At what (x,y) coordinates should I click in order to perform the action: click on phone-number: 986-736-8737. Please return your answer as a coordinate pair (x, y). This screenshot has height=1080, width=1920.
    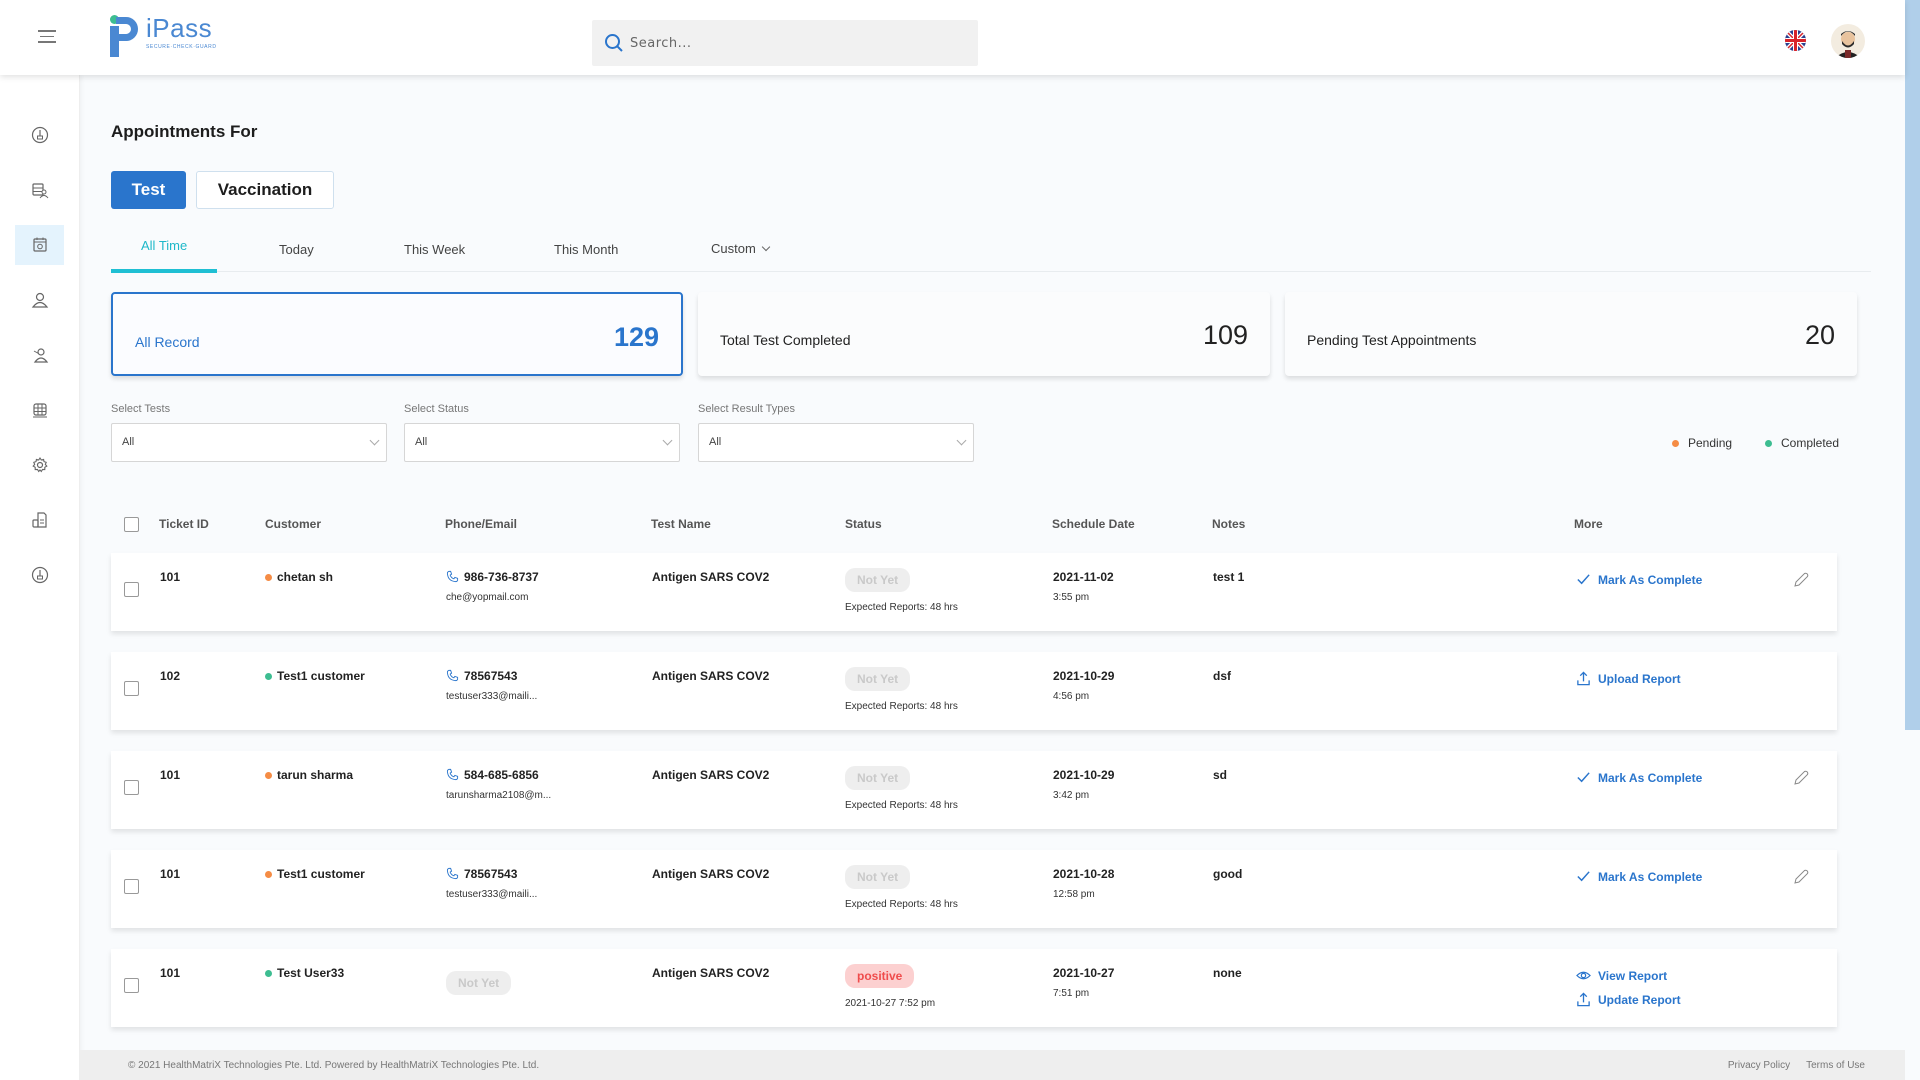
    Looking at the image, I should click on (492, 577).